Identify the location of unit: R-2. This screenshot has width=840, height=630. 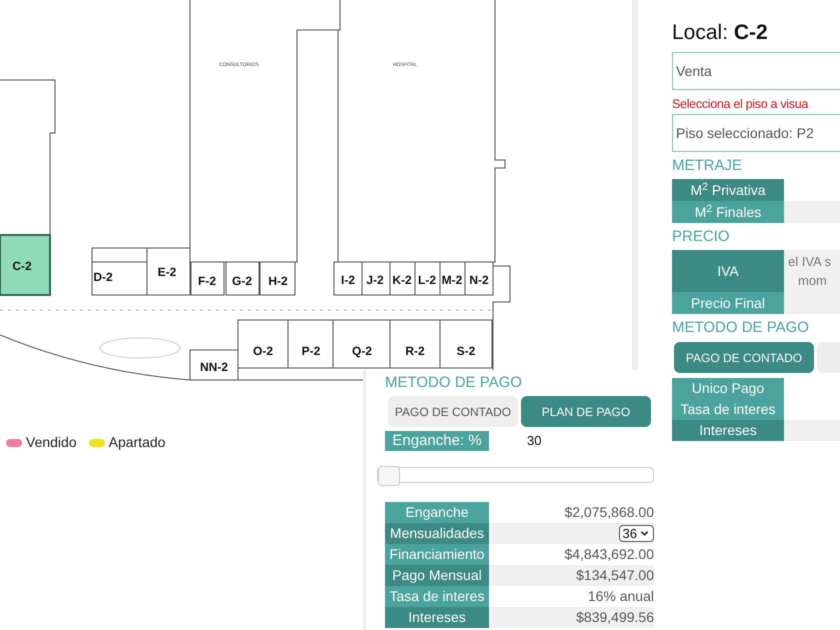
(415, 344).